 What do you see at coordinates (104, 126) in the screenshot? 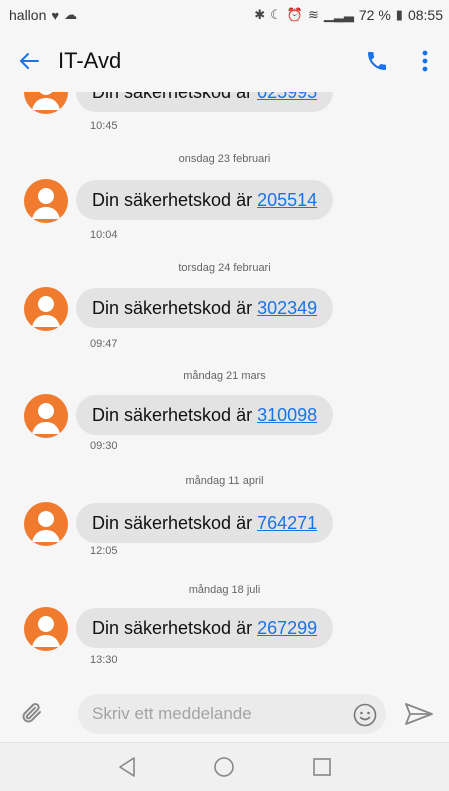
I see `message-time: 10:45` at bounding box center [104, 126].